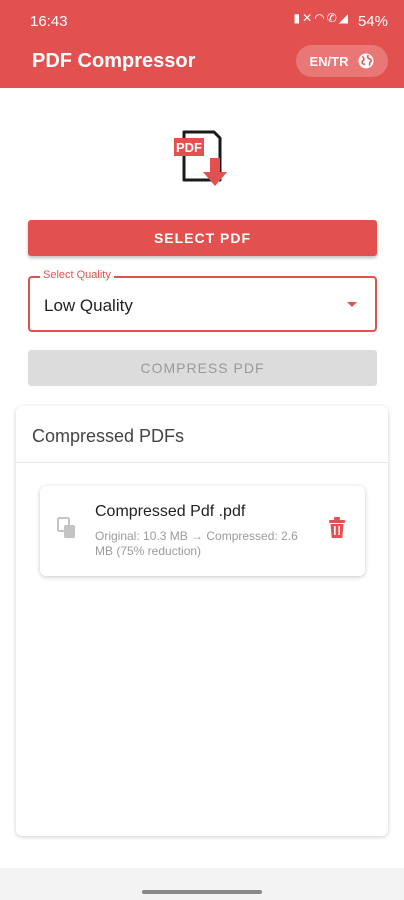 The image size is (404, 900). I want to click on quality-dropdown: Select Quality Low Quality, so click(202, 300).